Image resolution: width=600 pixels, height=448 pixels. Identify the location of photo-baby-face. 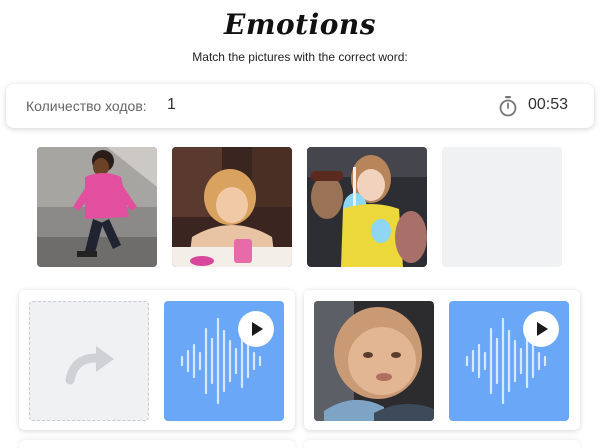
(374, 361).